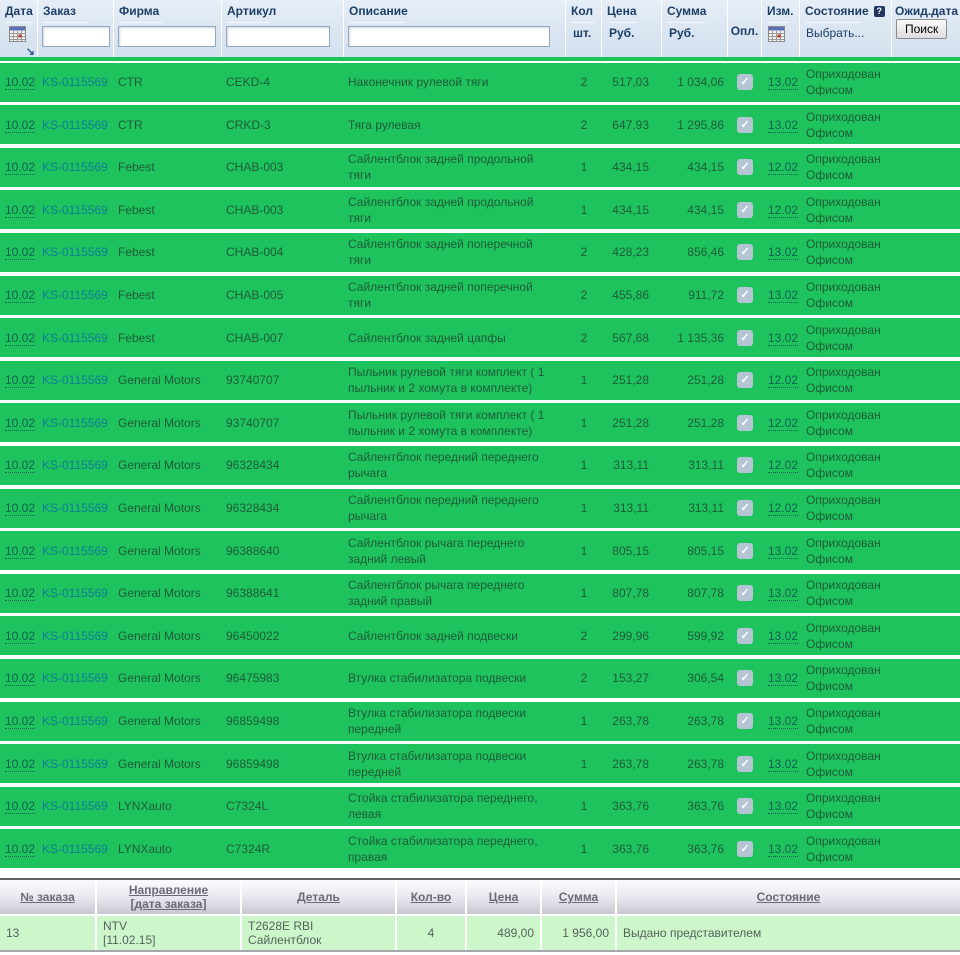 The width and height of the screenshot is (960, 955). Describe the element at coordinates (76, 36) in the screenshot. I see `order-filter-input` at that location.